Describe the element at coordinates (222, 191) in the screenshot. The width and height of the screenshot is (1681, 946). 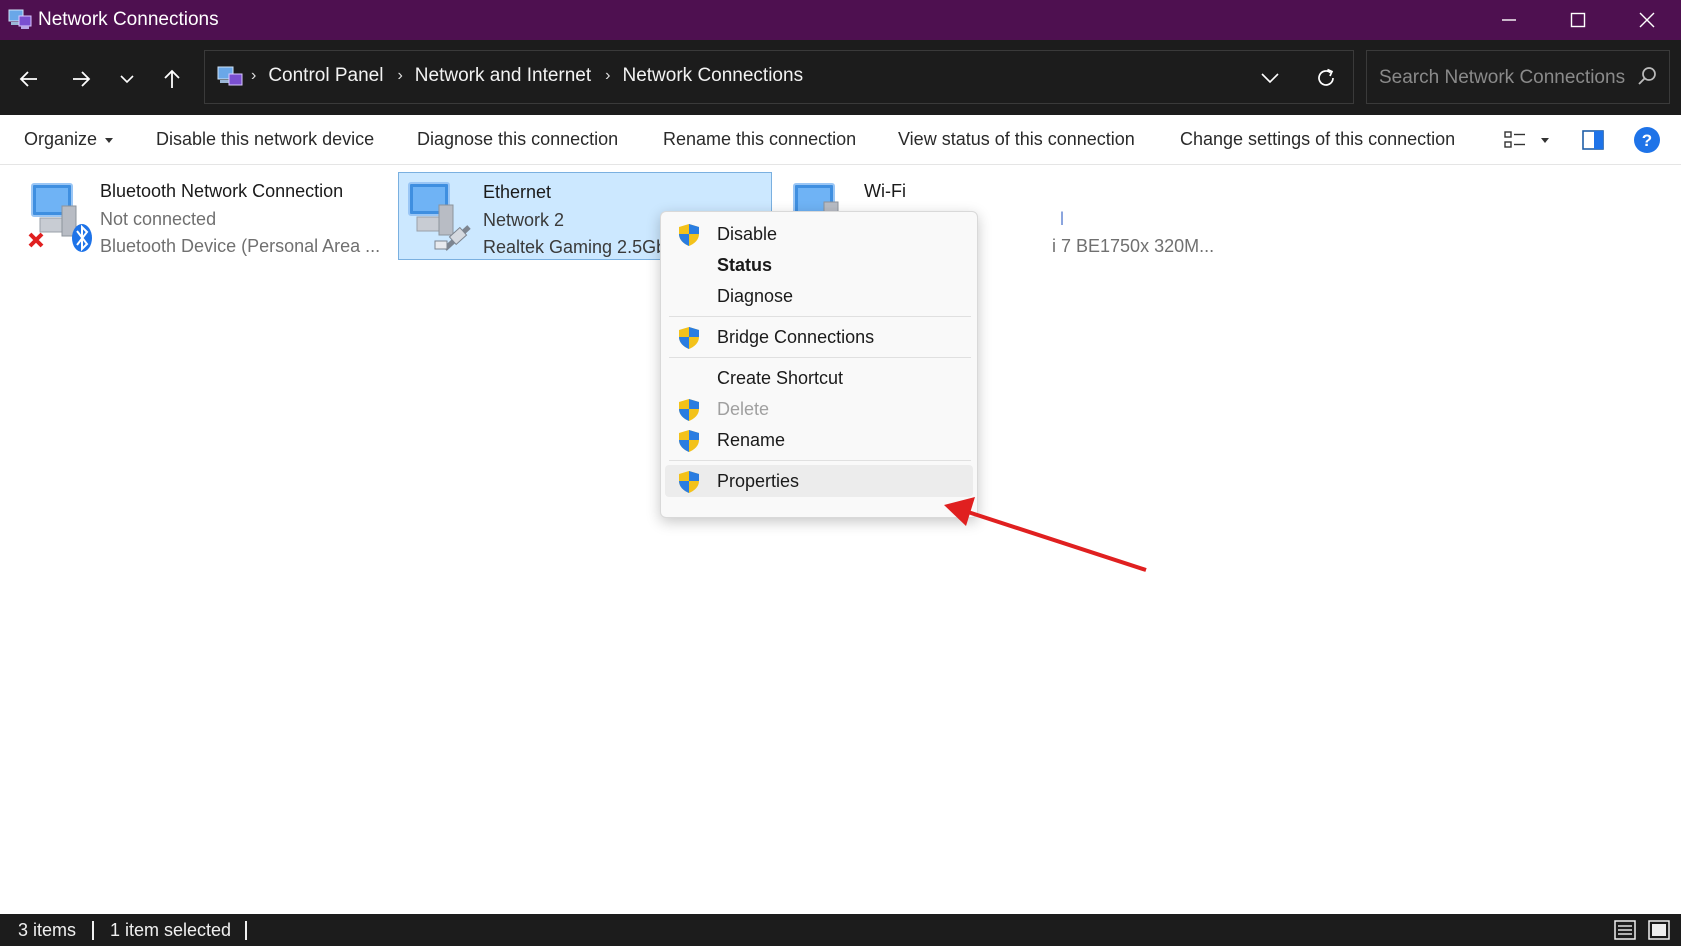
I see `connection-name: Bluetooth Network Connection` at that location.